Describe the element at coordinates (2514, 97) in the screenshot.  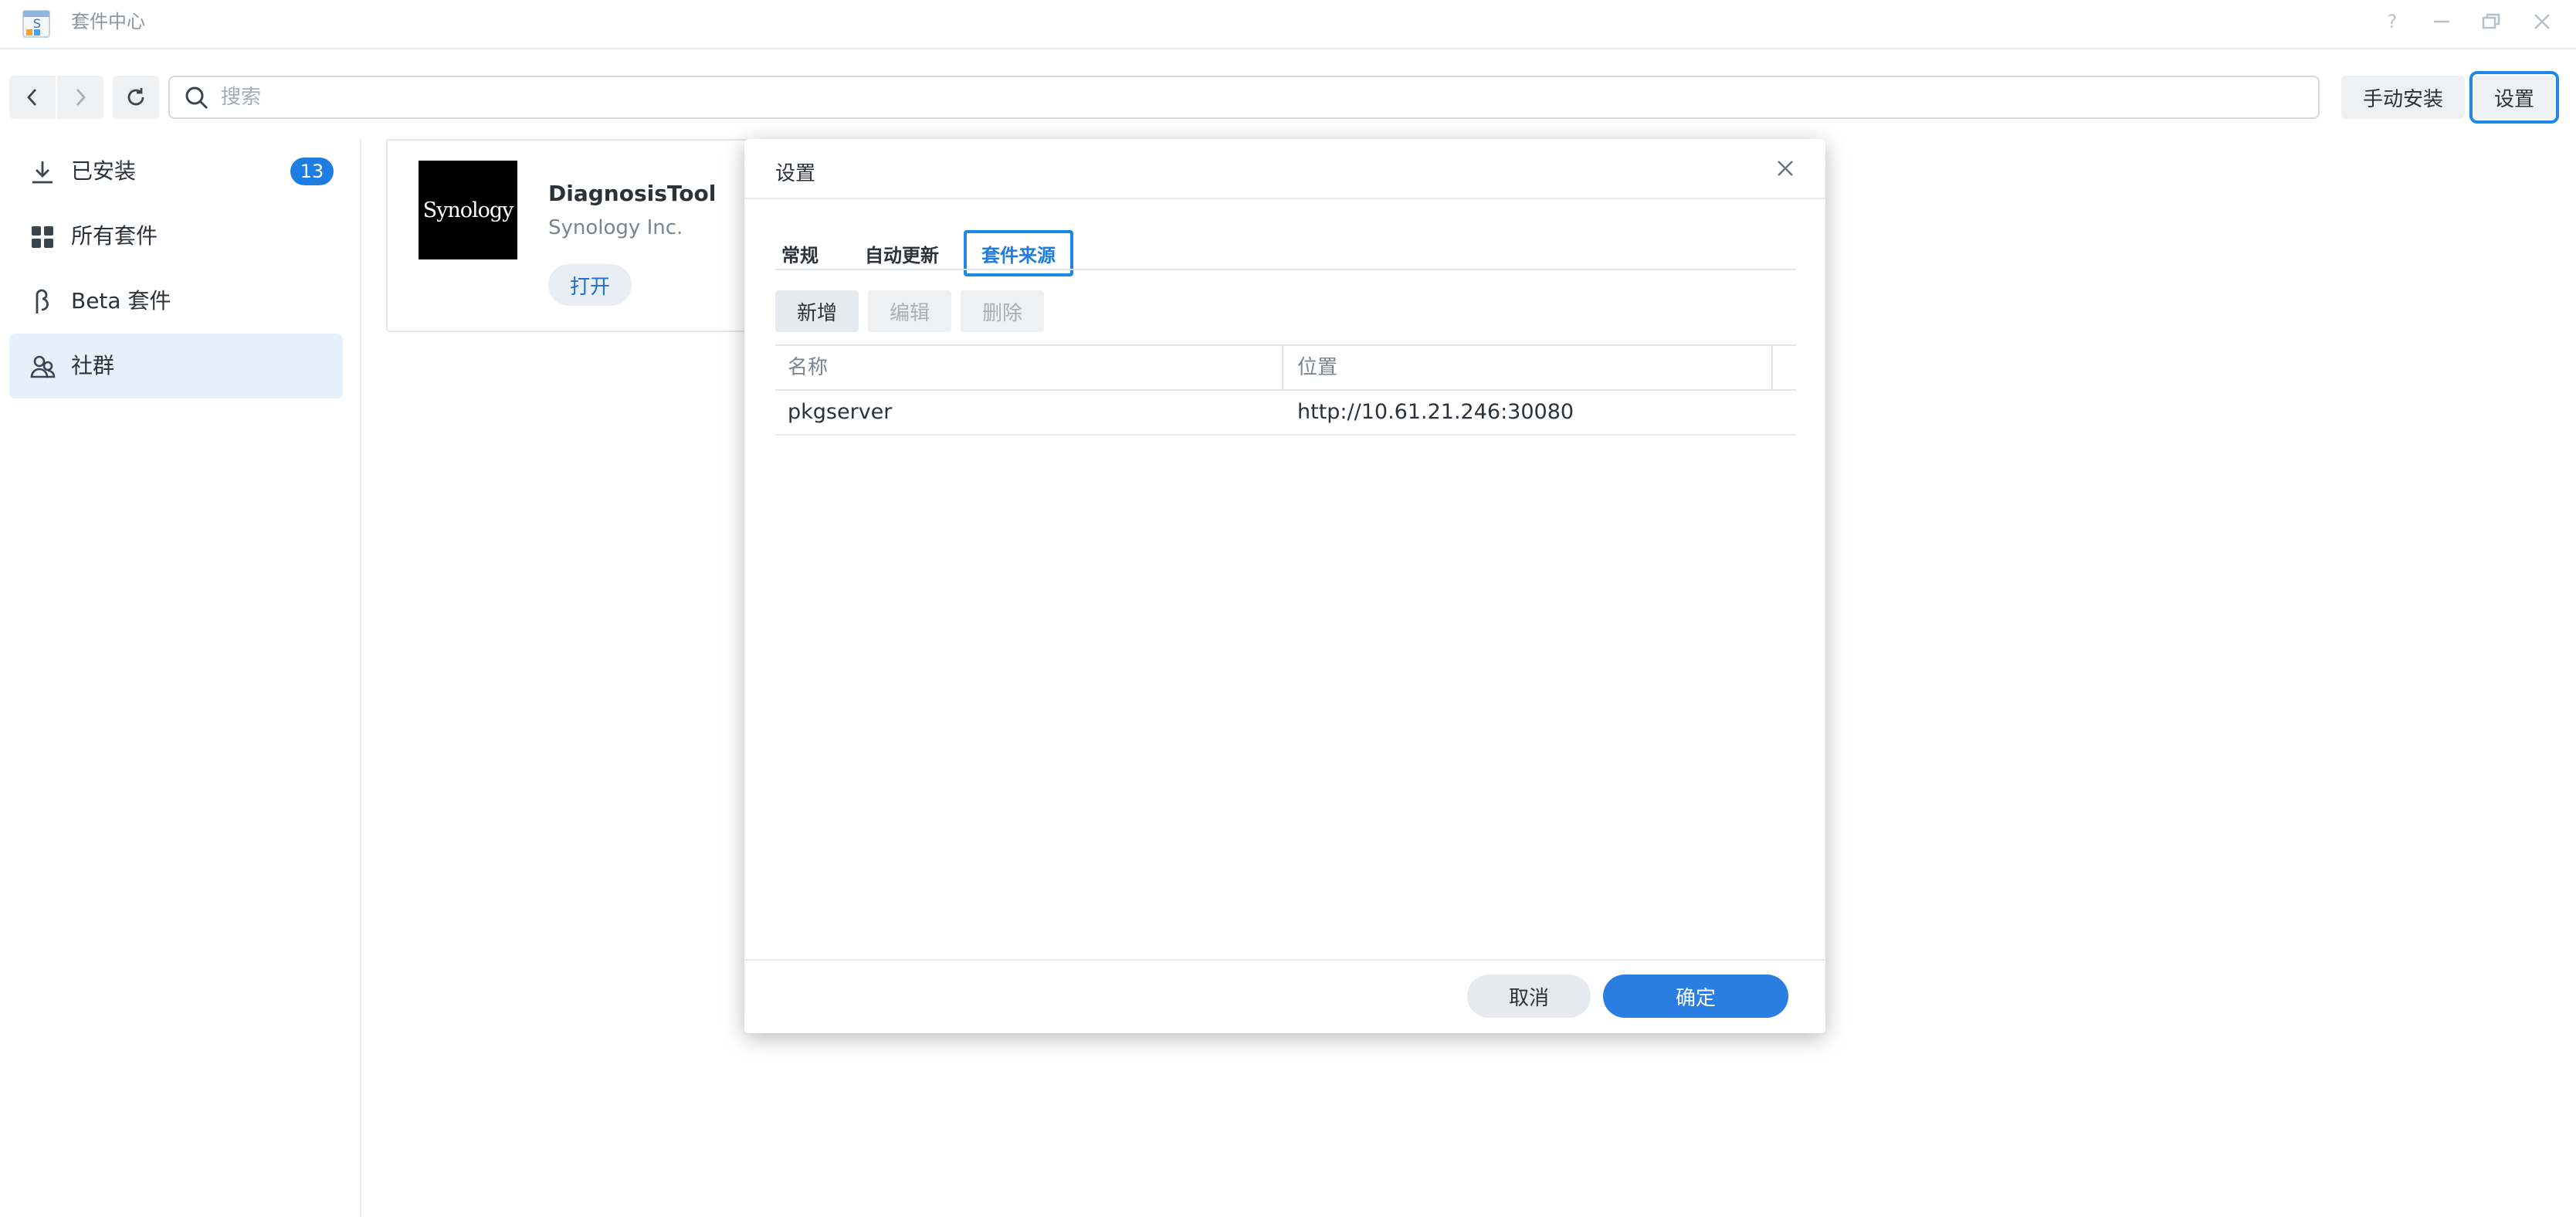
I see `settings-button: 设置` at that location.